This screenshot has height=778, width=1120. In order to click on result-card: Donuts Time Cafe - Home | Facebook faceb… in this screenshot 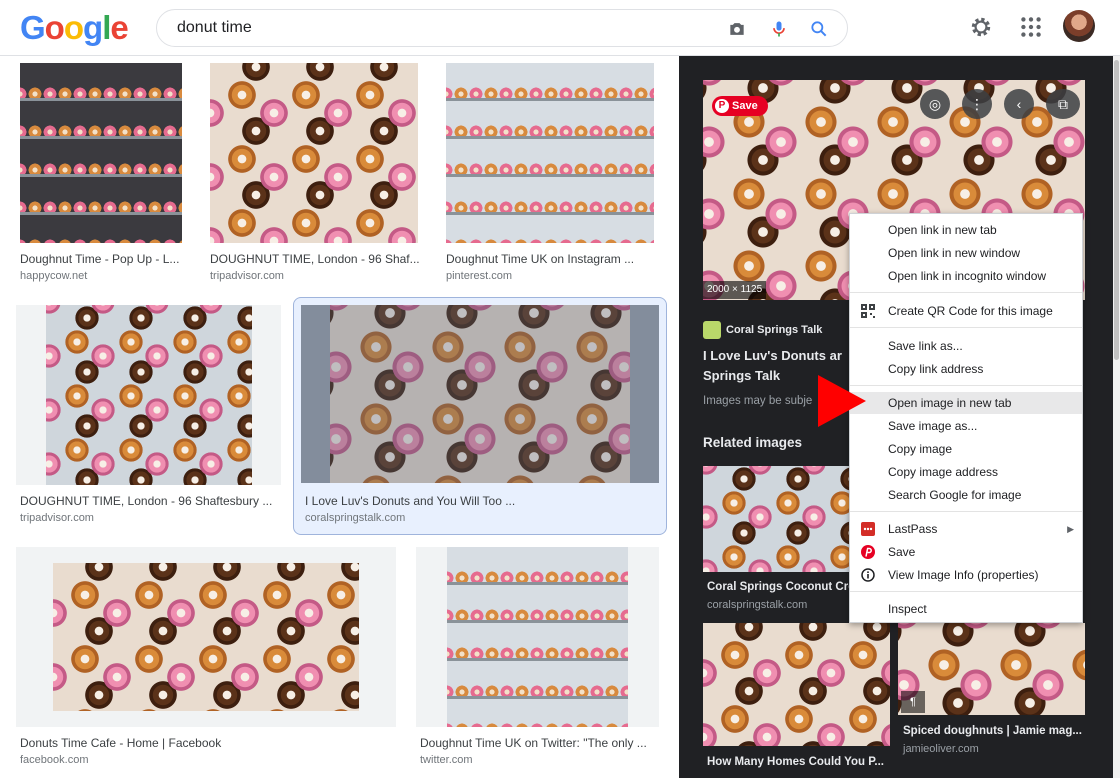, I will do `click(207, 659)`.